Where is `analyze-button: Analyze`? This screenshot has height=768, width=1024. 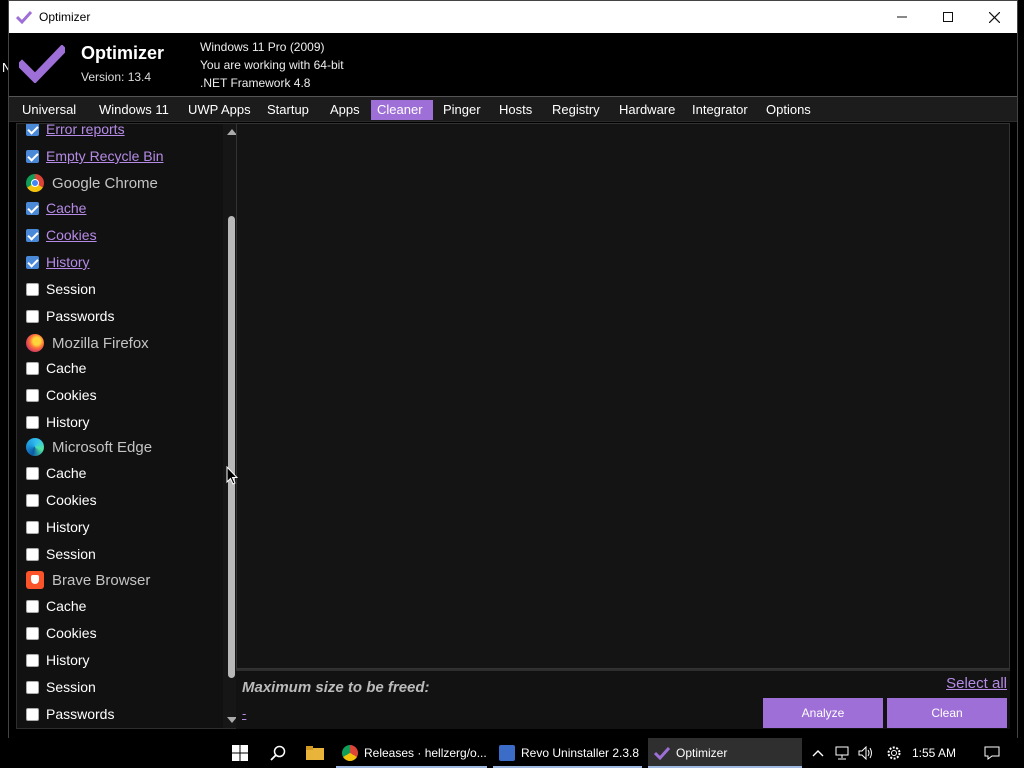
analyze-button: Analyze is located at coordinates (823, 713).